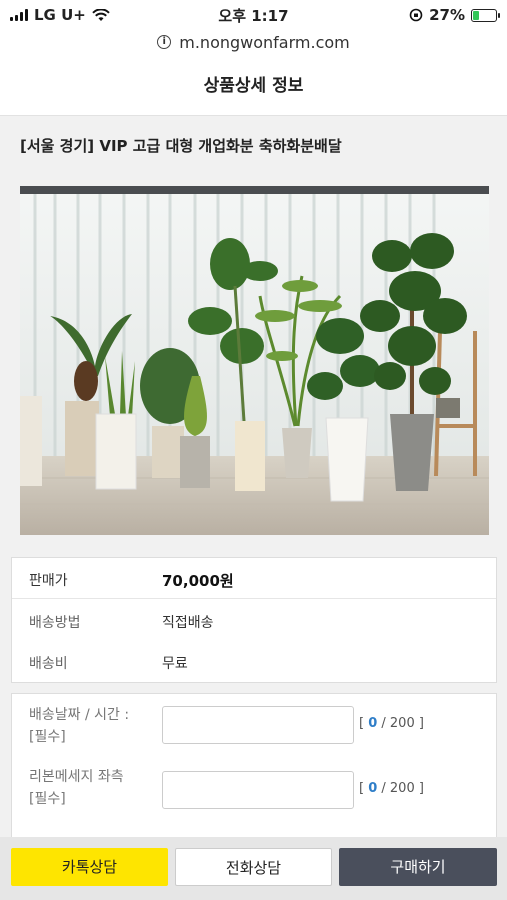 Image resolution: width=507 pixels, height=900 pixels. I want to click on ribbon-left-counter: [ 0 / 200 ], so click(391, 788).